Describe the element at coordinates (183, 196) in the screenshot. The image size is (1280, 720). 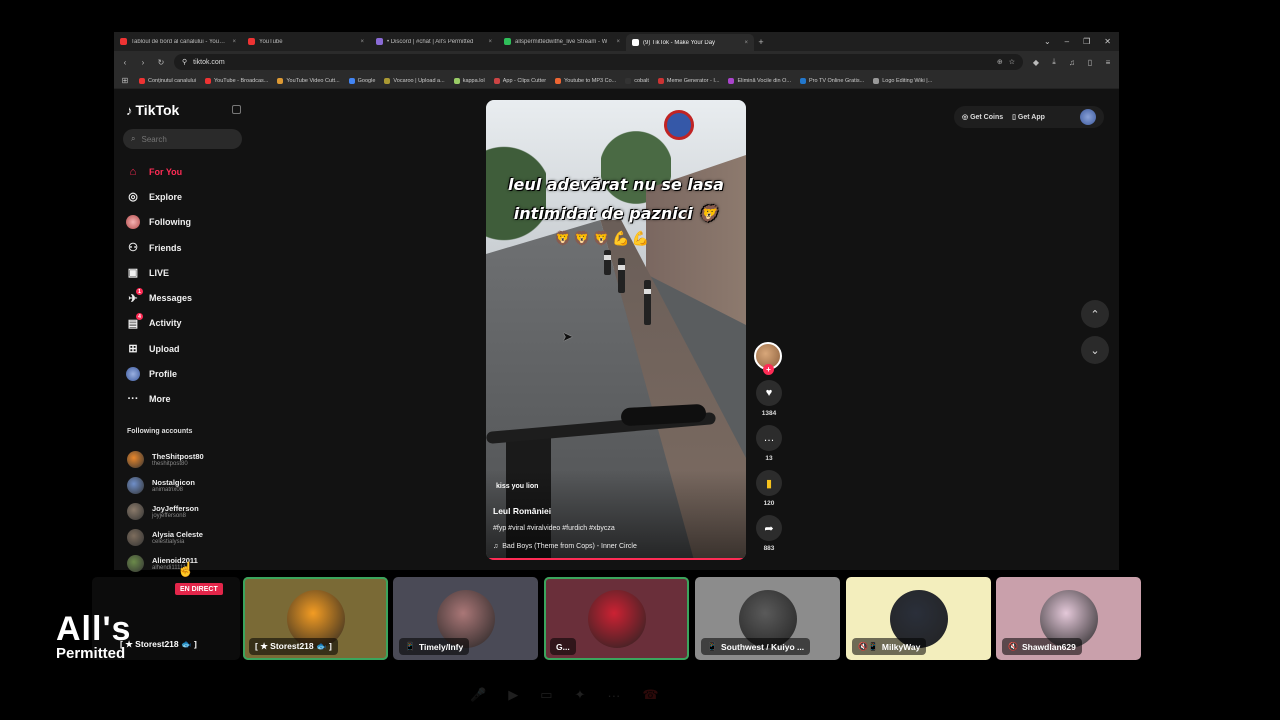
I see `nav-item-explore: ◎ Explore` at that location.